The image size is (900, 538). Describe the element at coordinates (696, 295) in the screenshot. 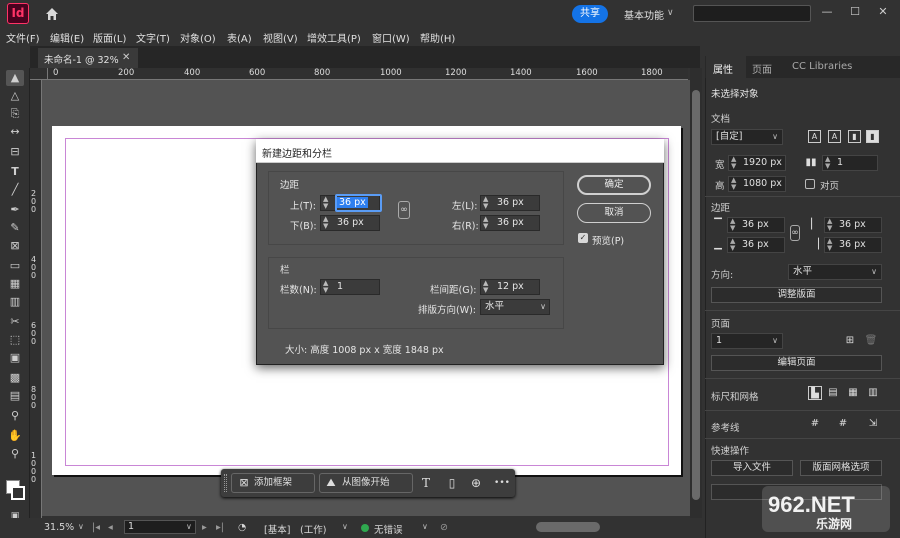

I see `scrollbar-thumb` at that location.